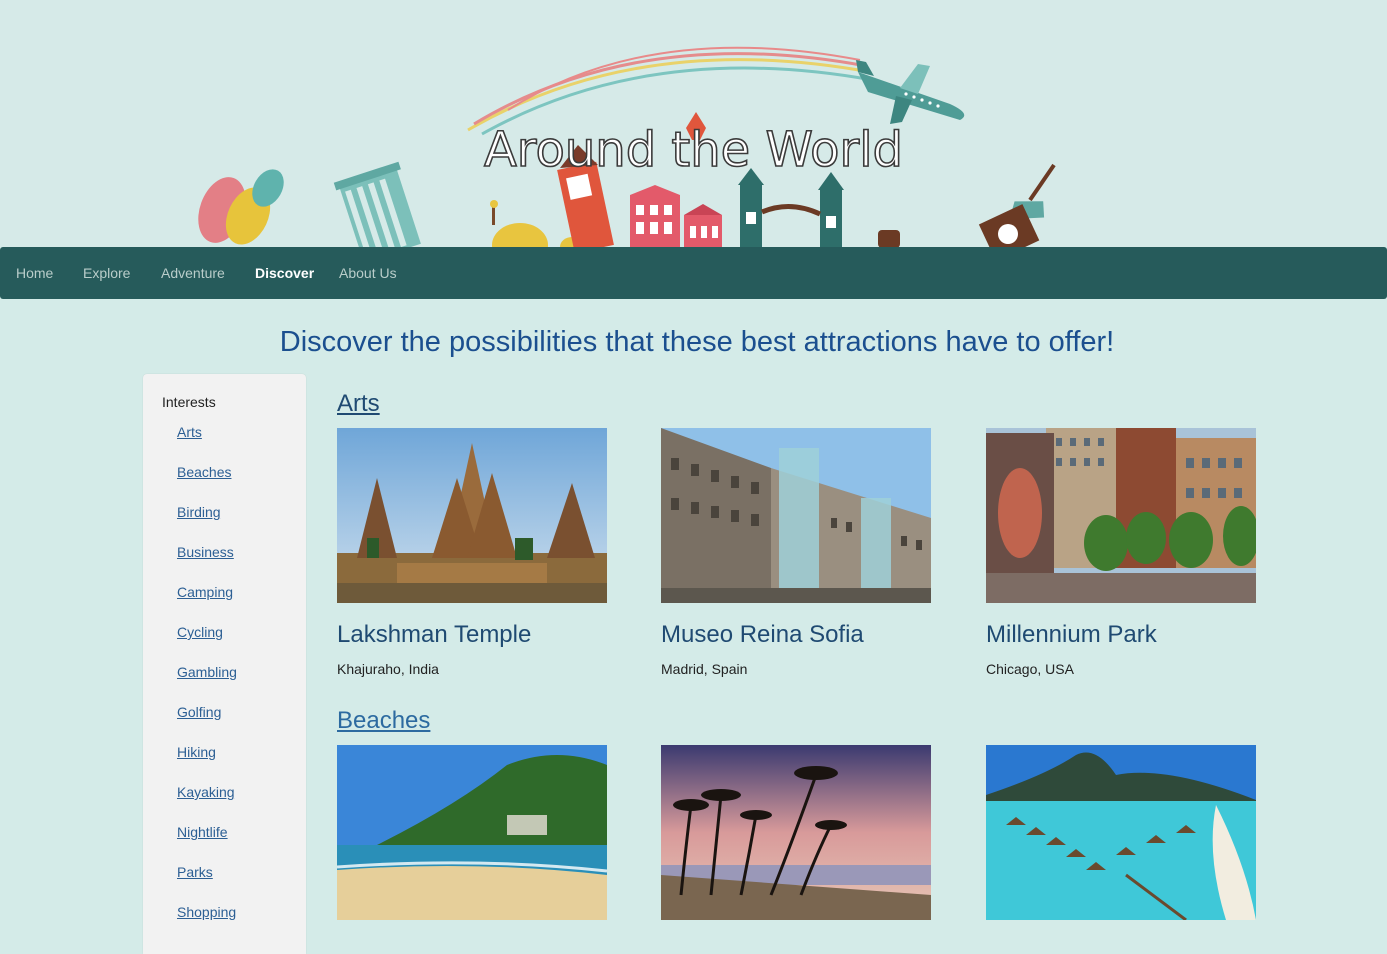  Describe the element at coordinates (195, 872) in the screenshot. I see `sidebar-item-parks: Parks` at that location.